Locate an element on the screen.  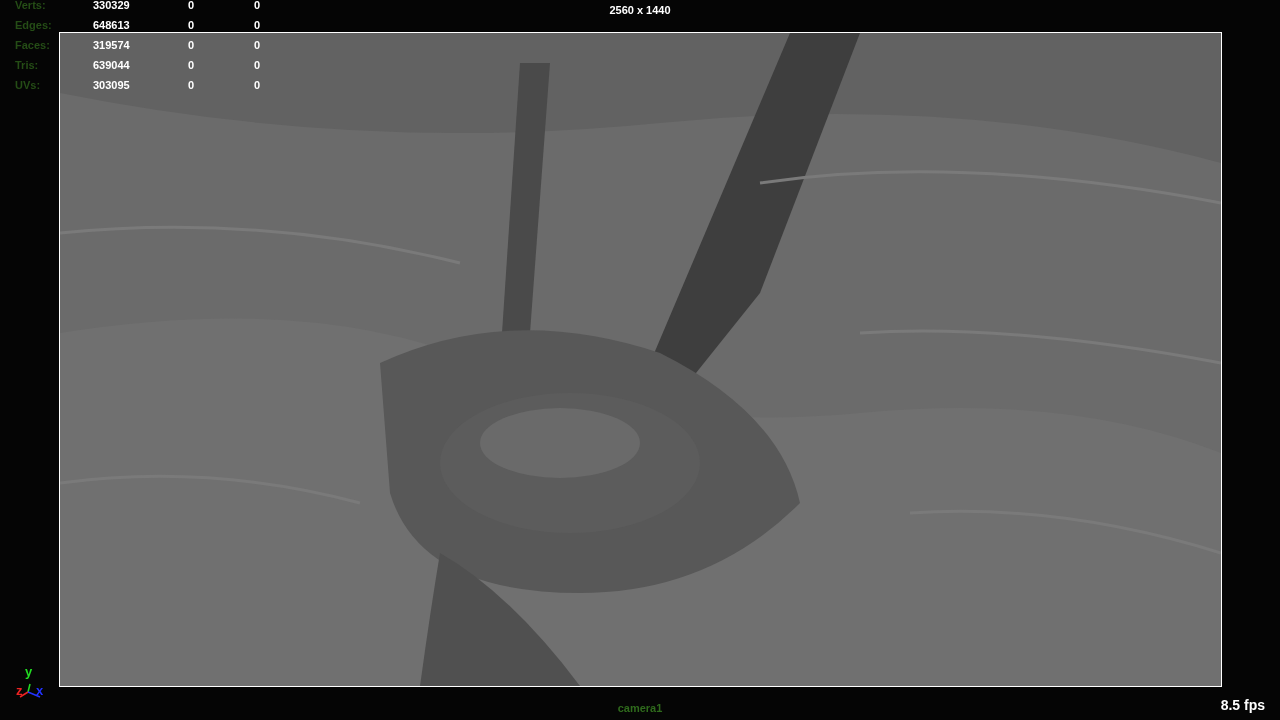
camera-name: camera1 is located at coordinates (640, 708).